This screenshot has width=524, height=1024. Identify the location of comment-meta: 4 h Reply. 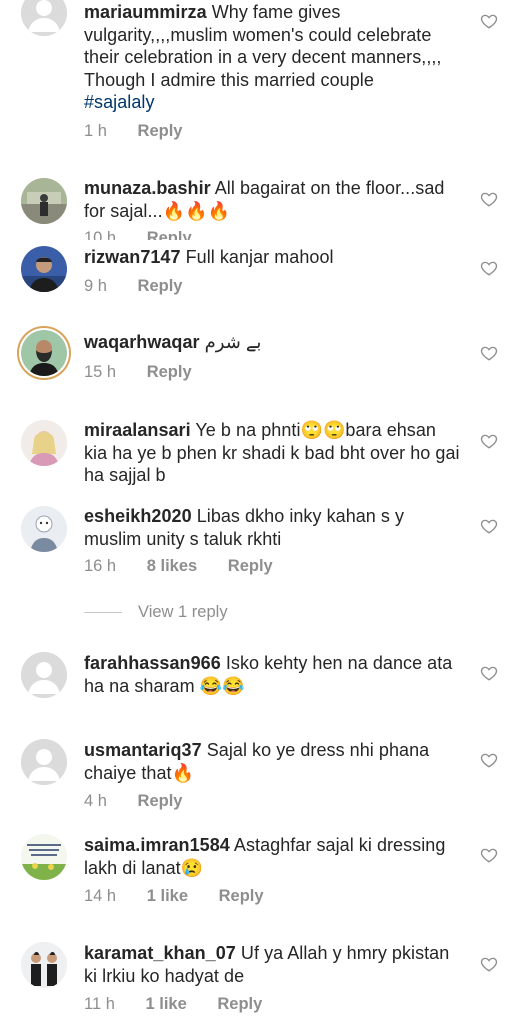
(146, 801).